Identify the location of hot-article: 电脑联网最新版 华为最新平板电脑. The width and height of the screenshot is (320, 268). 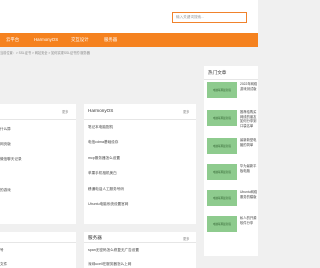
(232, 173).